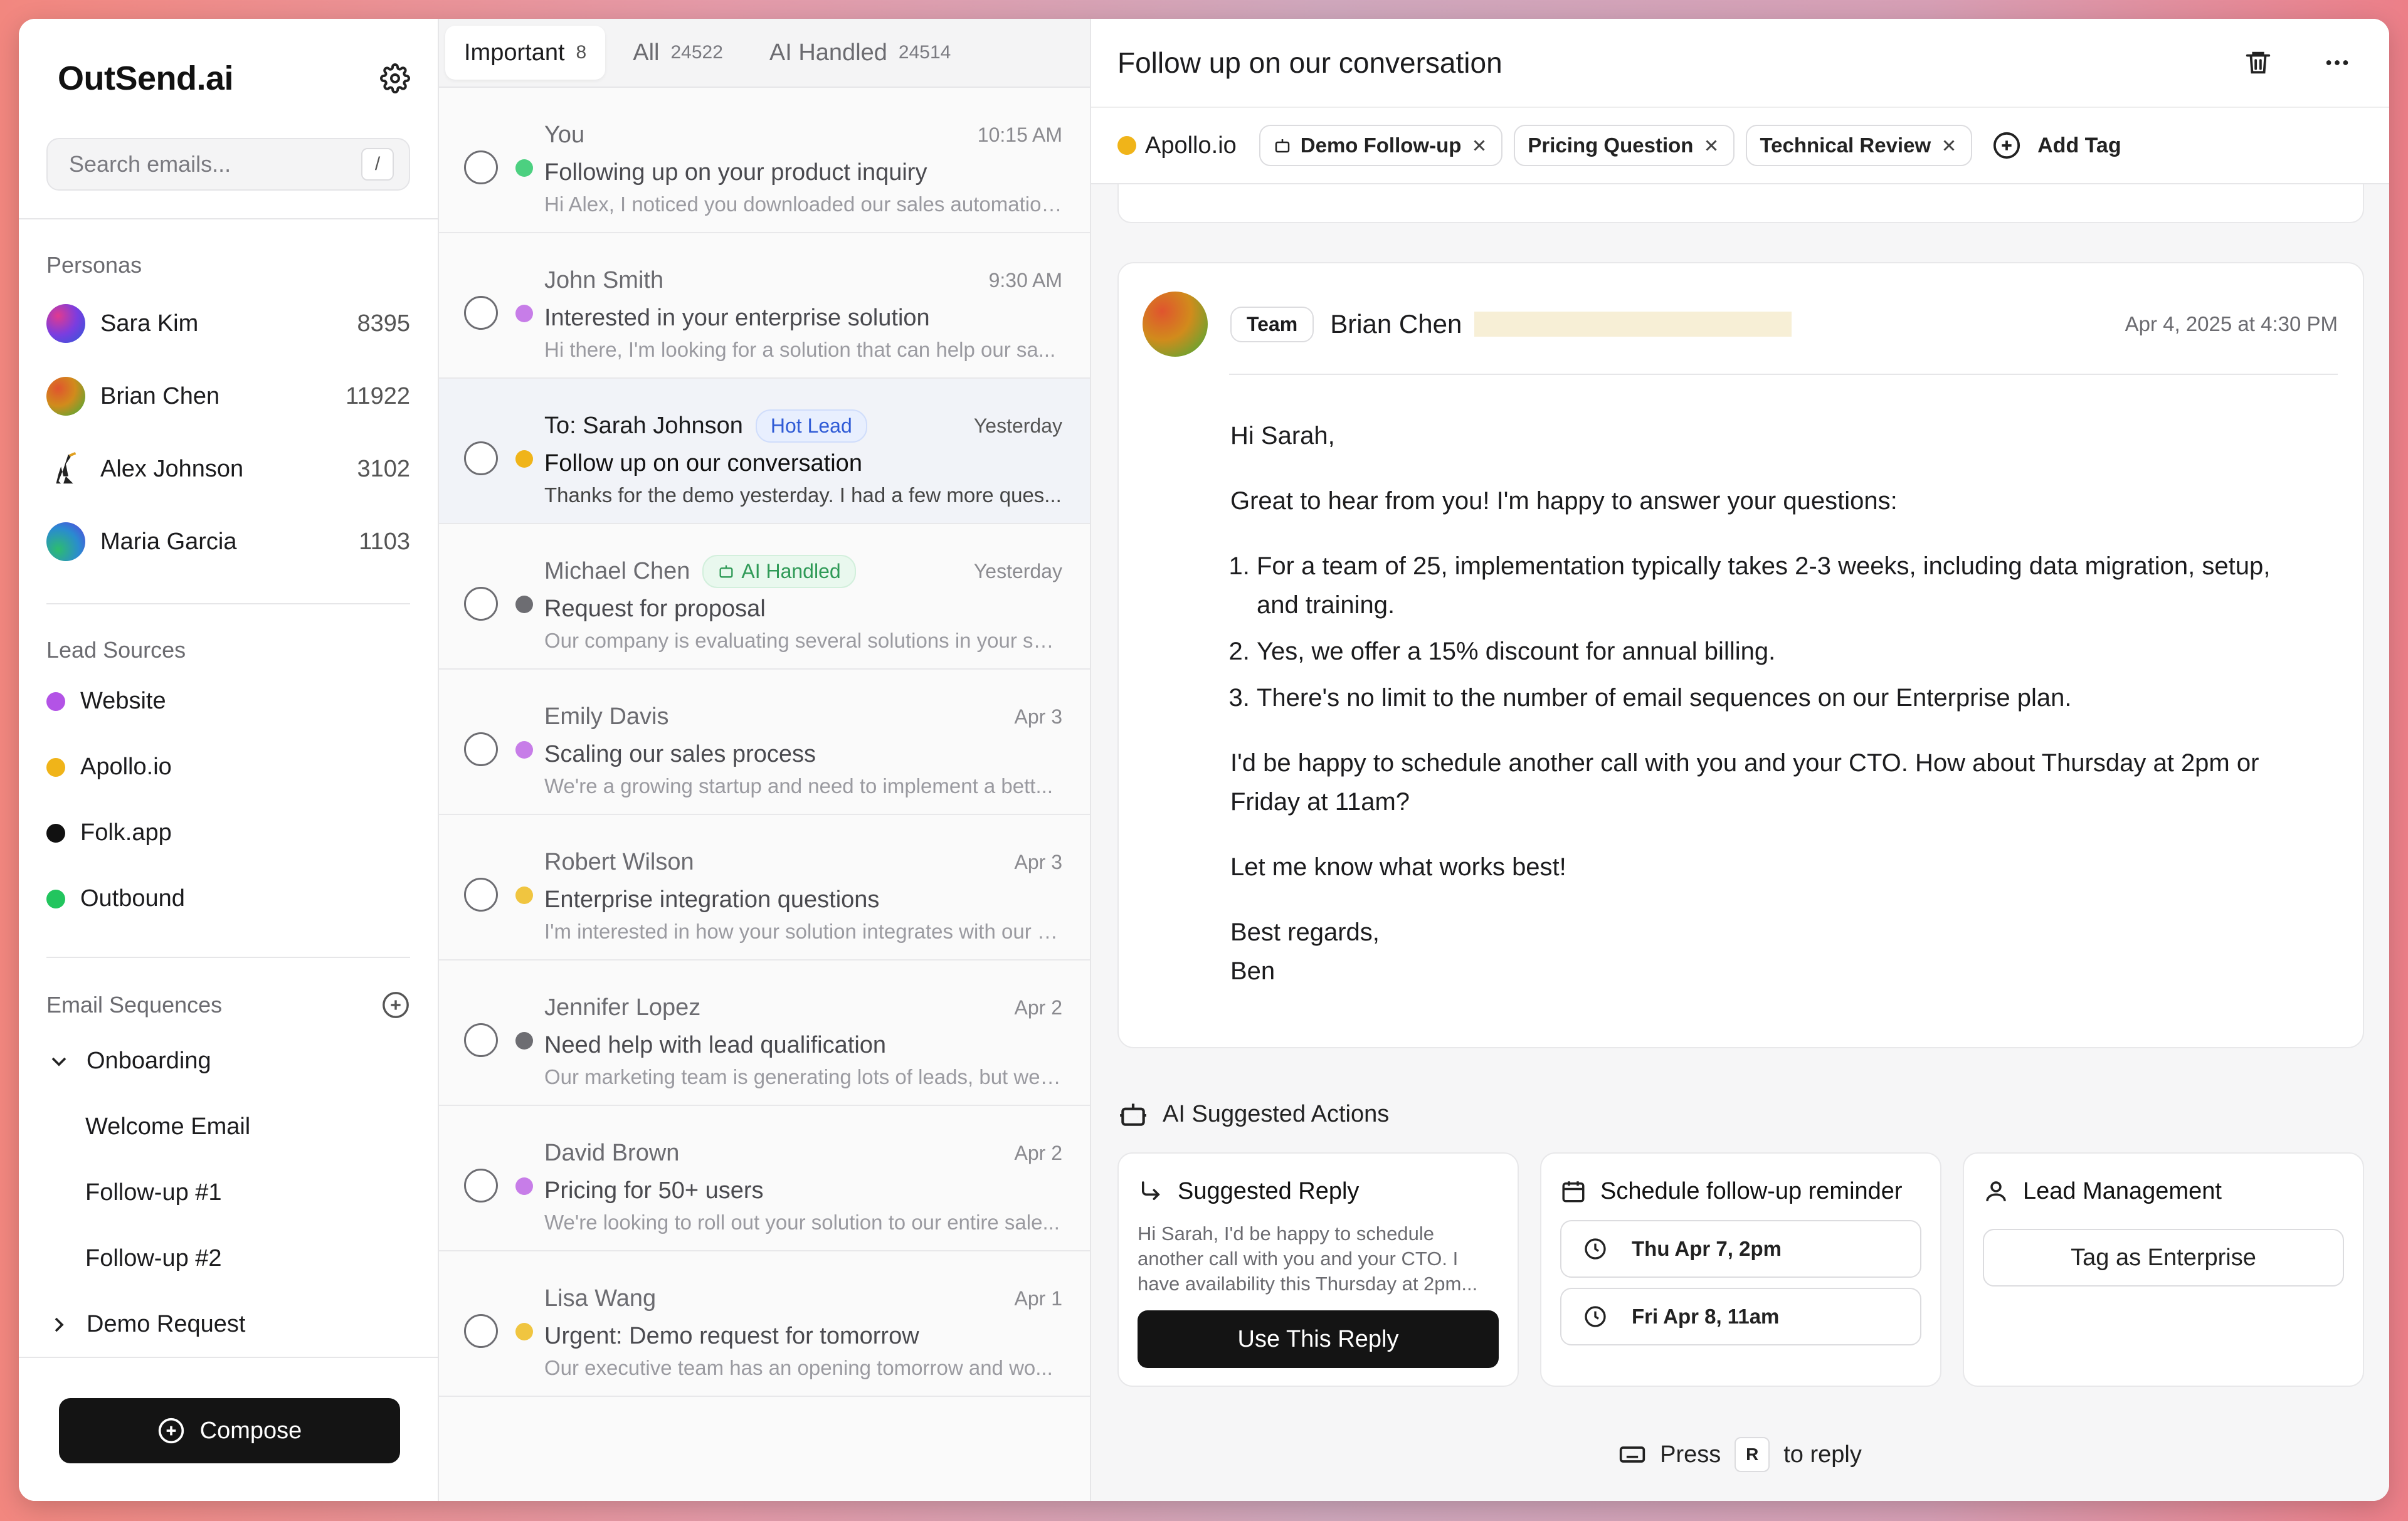 This screenshot has height=1521, width=2408. What do you see at coordinates (715, 1045) in the screenshot?
I see `email-subject: Need help with lead qualification` at bounding box center [715, 1045].